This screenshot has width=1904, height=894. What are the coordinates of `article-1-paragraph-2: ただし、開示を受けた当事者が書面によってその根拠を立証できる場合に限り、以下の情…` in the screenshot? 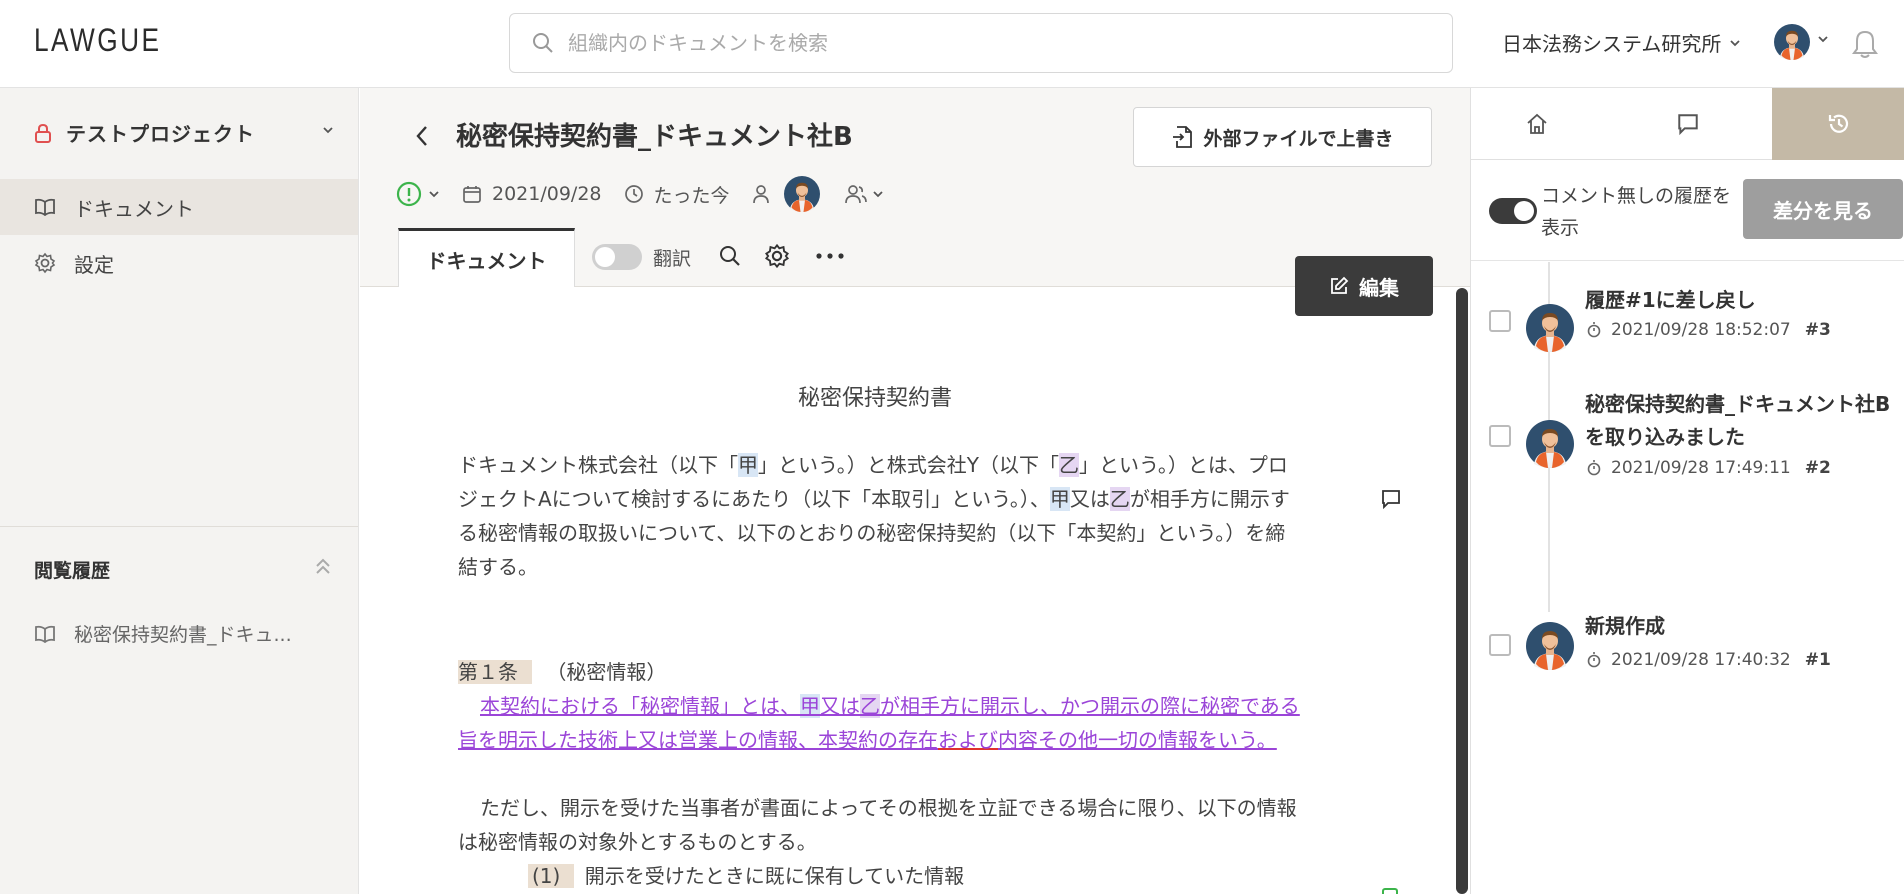 It's located at (879, 825).